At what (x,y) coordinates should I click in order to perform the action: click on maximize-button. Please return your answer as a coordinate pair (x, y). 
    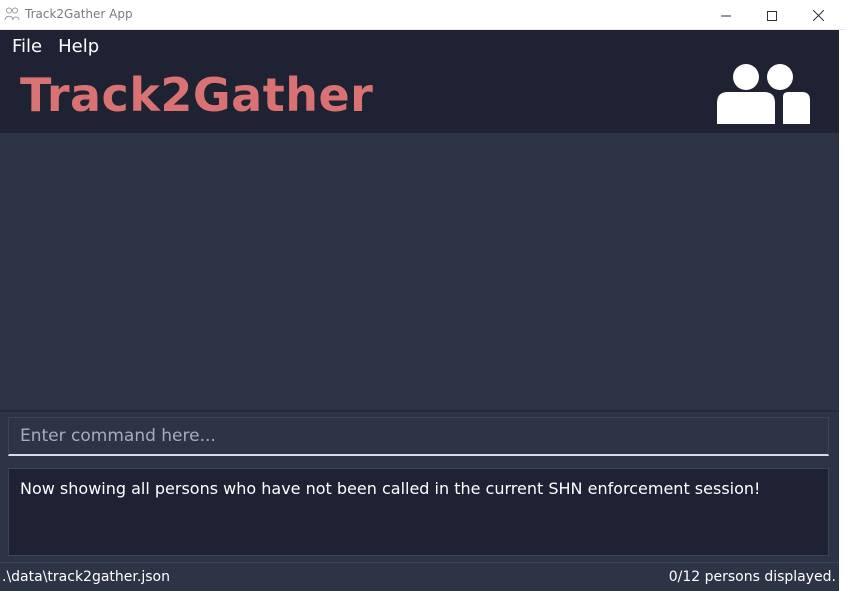
    Looking at the image, I should click on (772, 15).